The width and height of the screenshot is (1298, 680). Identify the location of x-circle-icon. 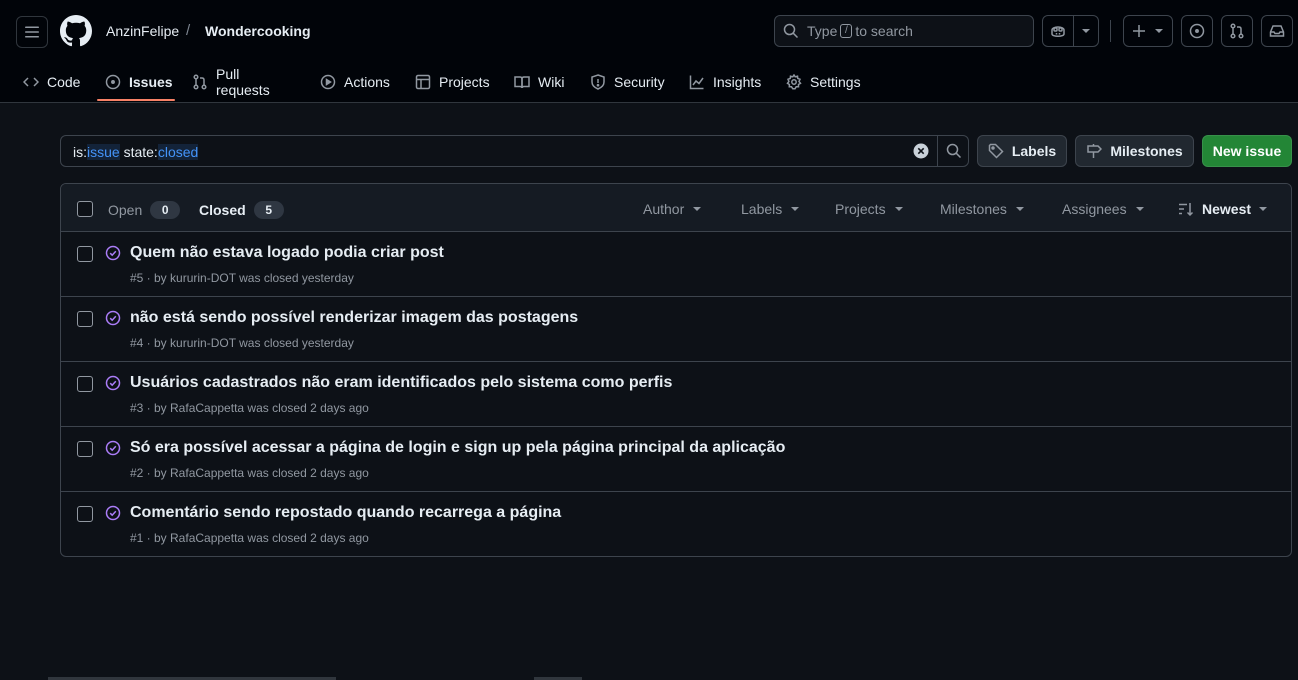
(921, 151).